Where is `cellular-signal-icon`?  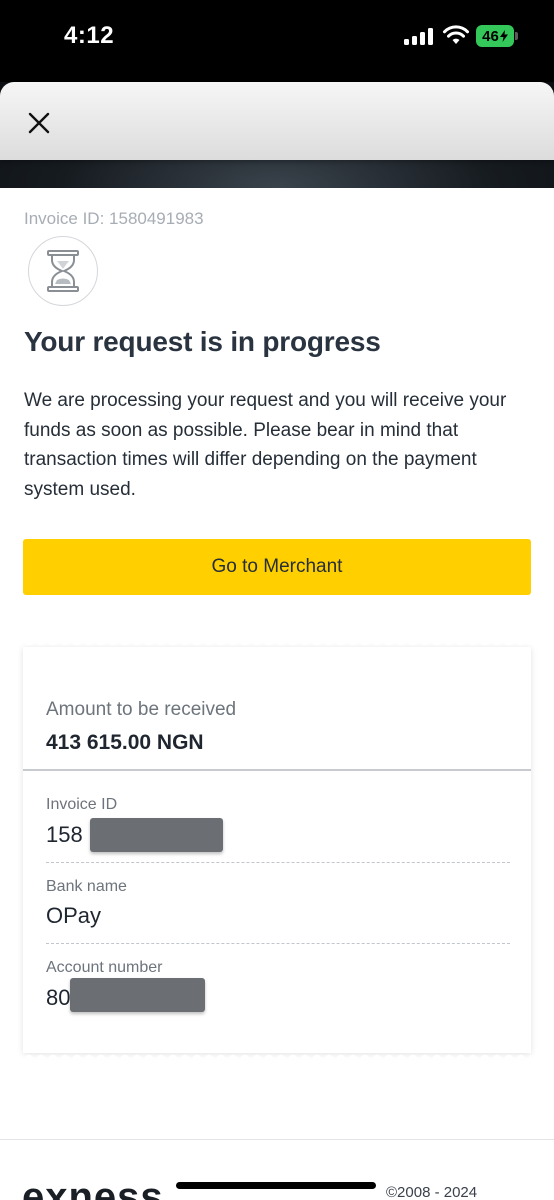
cellular-signal-icon is located at coordinates (418, 36).